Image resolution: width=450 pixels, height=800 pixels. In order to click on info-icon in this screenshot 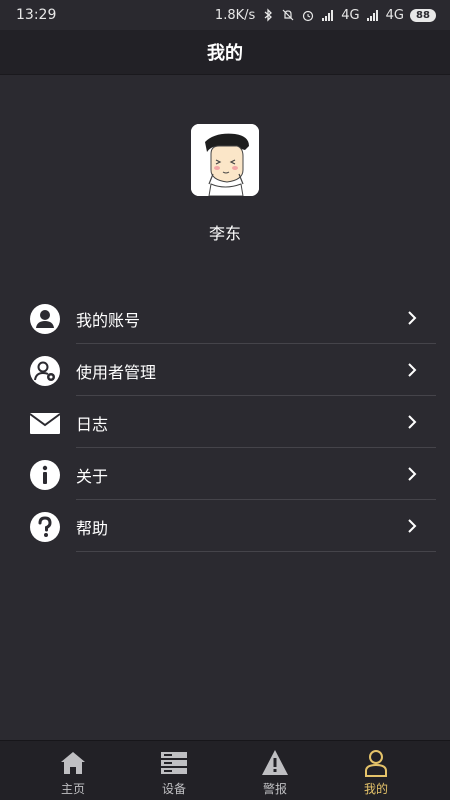, I will do `click(45, 475)`.